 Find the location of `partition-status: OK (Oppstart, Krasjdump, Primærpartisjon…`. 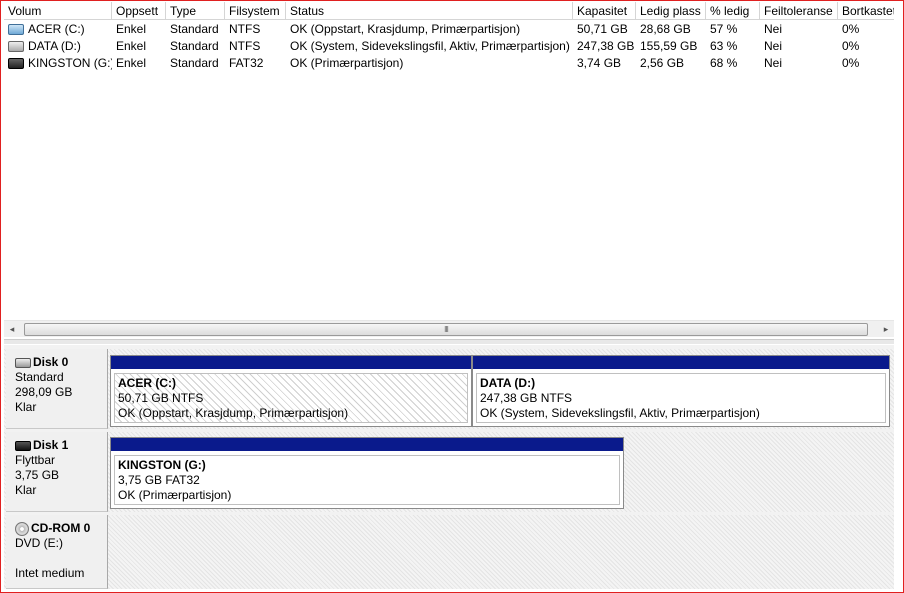

partition-status: OK (Oppstart, Krasjdump, Primærpartisjon… is located at coordinates (233, 413).